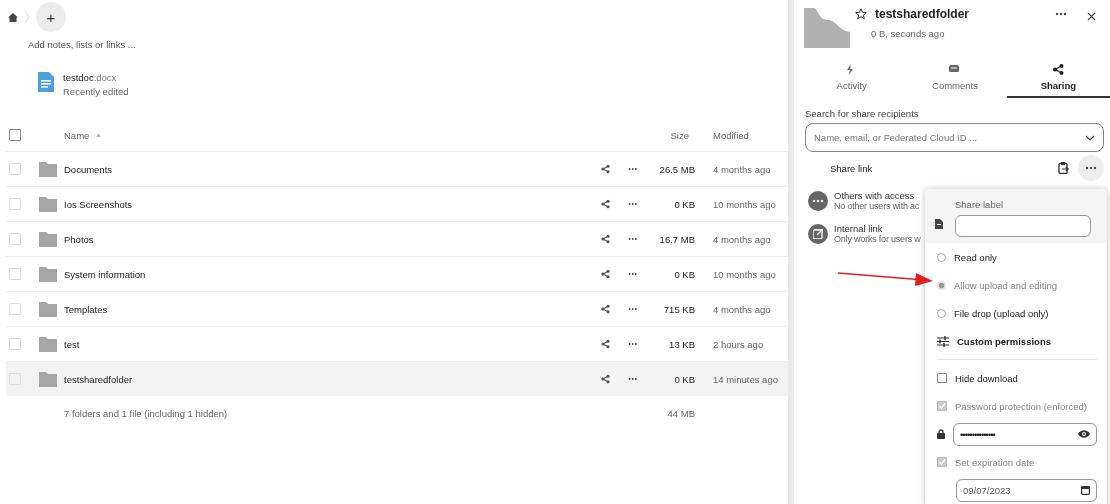 This screenshot has height=504, width=1110. Describe the element at coordinates (684, 379) in the screenshot. I see `file-size: 0 KB` at that location.